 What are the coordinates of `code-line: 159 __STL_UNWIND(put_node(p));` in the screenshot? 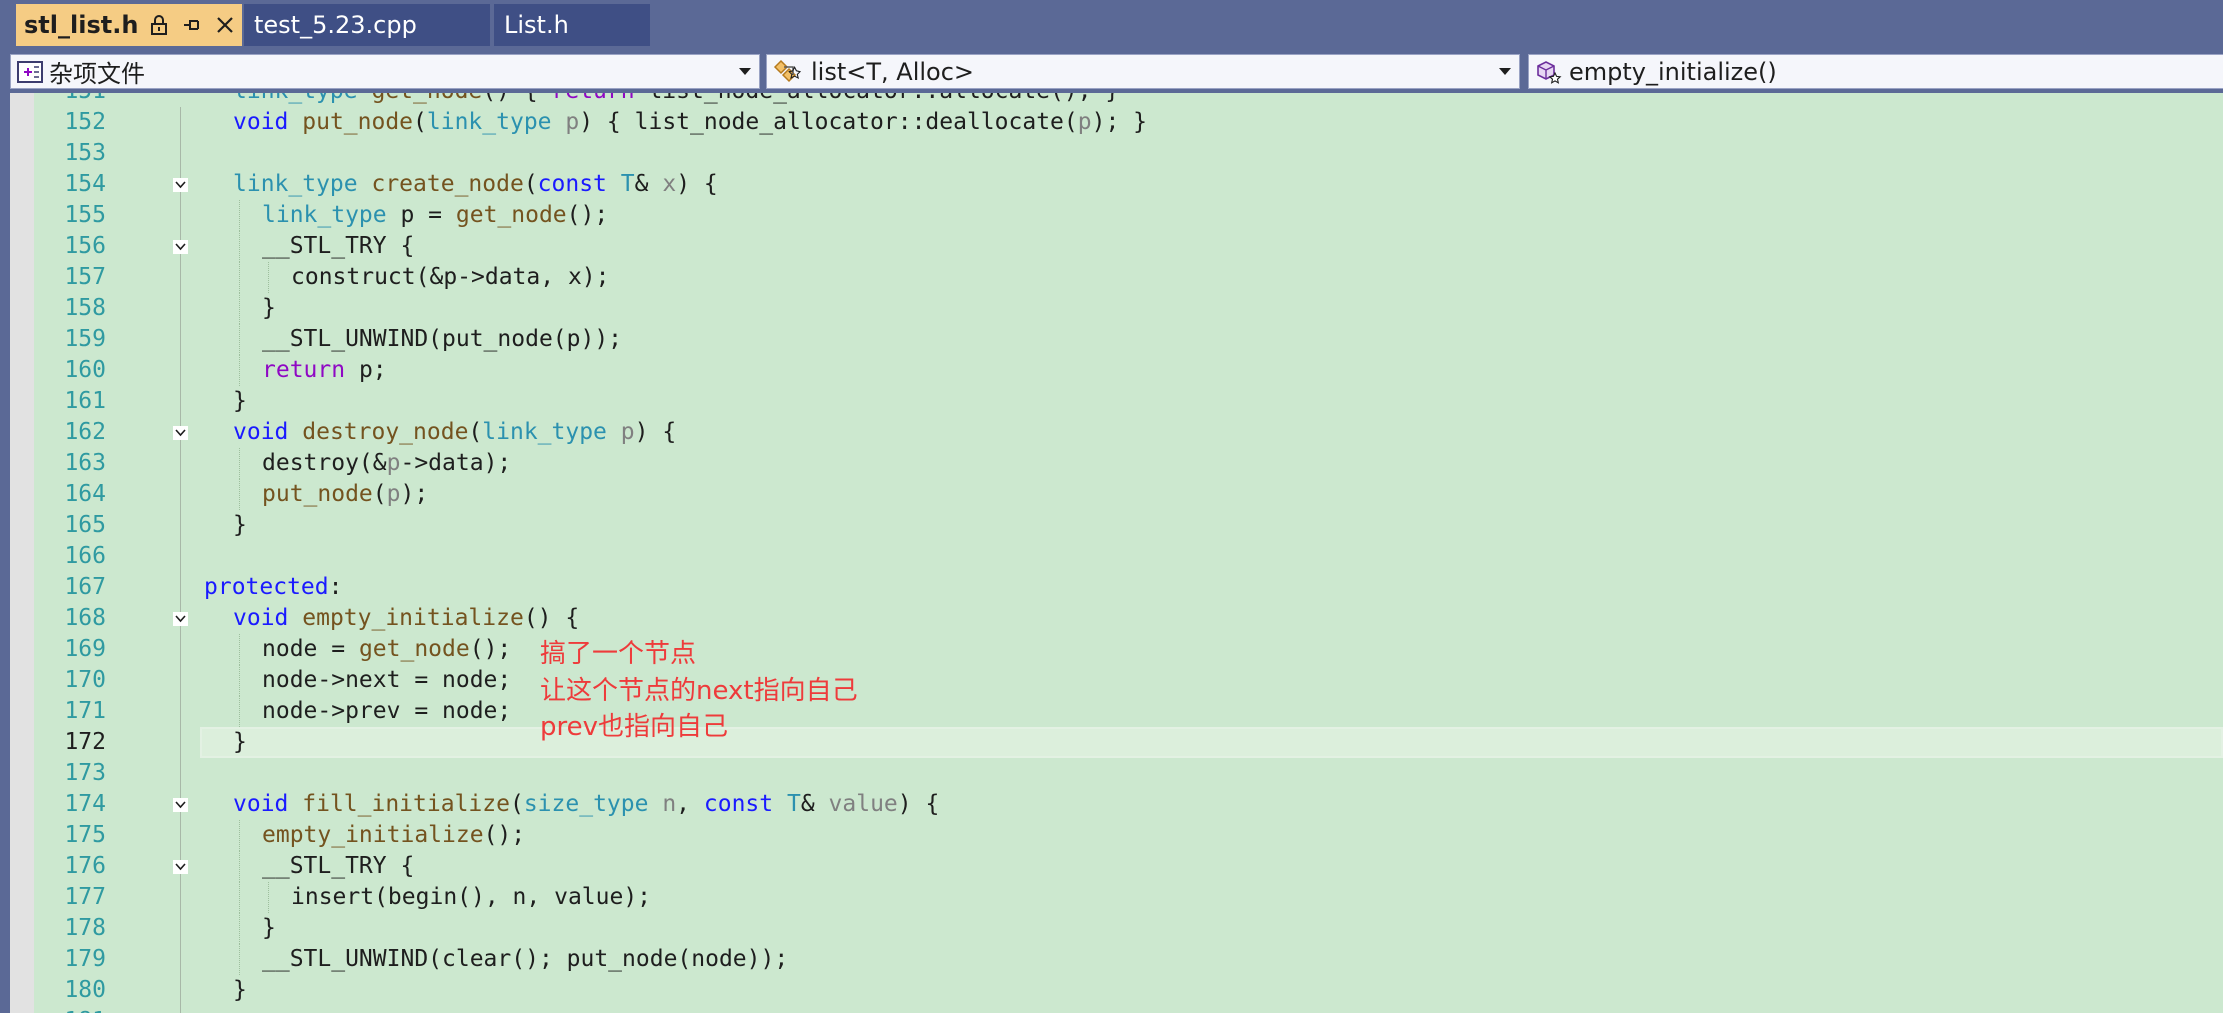 It's located at (1111, 339).